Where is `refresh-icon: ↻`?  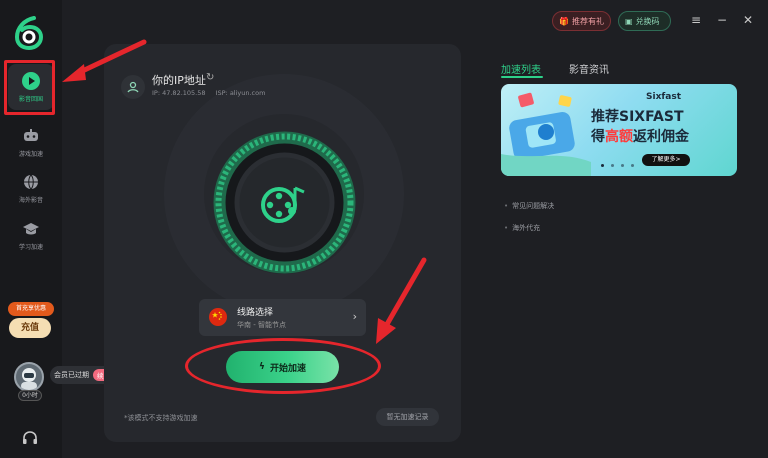
refresh-icon: ↻ is located at coordinates (210, 77).